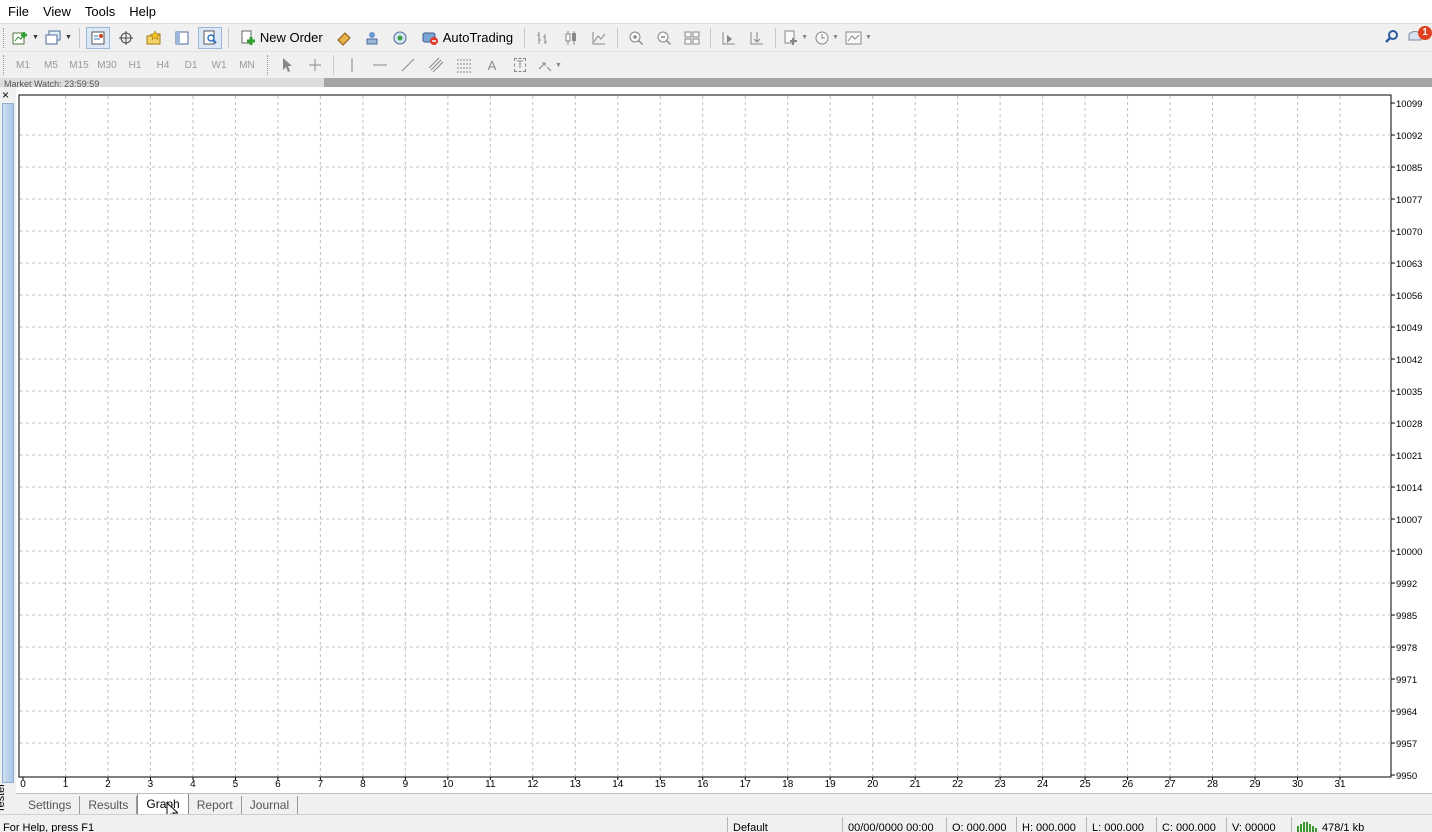  I want to click on fibonacci-button, so click(464, 65).